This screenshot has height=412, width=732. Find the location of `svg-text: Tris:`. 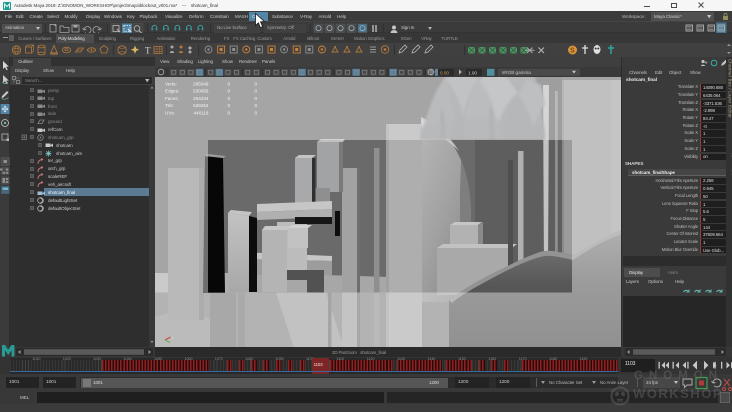

svg-text: Tris: is located at coordinates (169, 105).